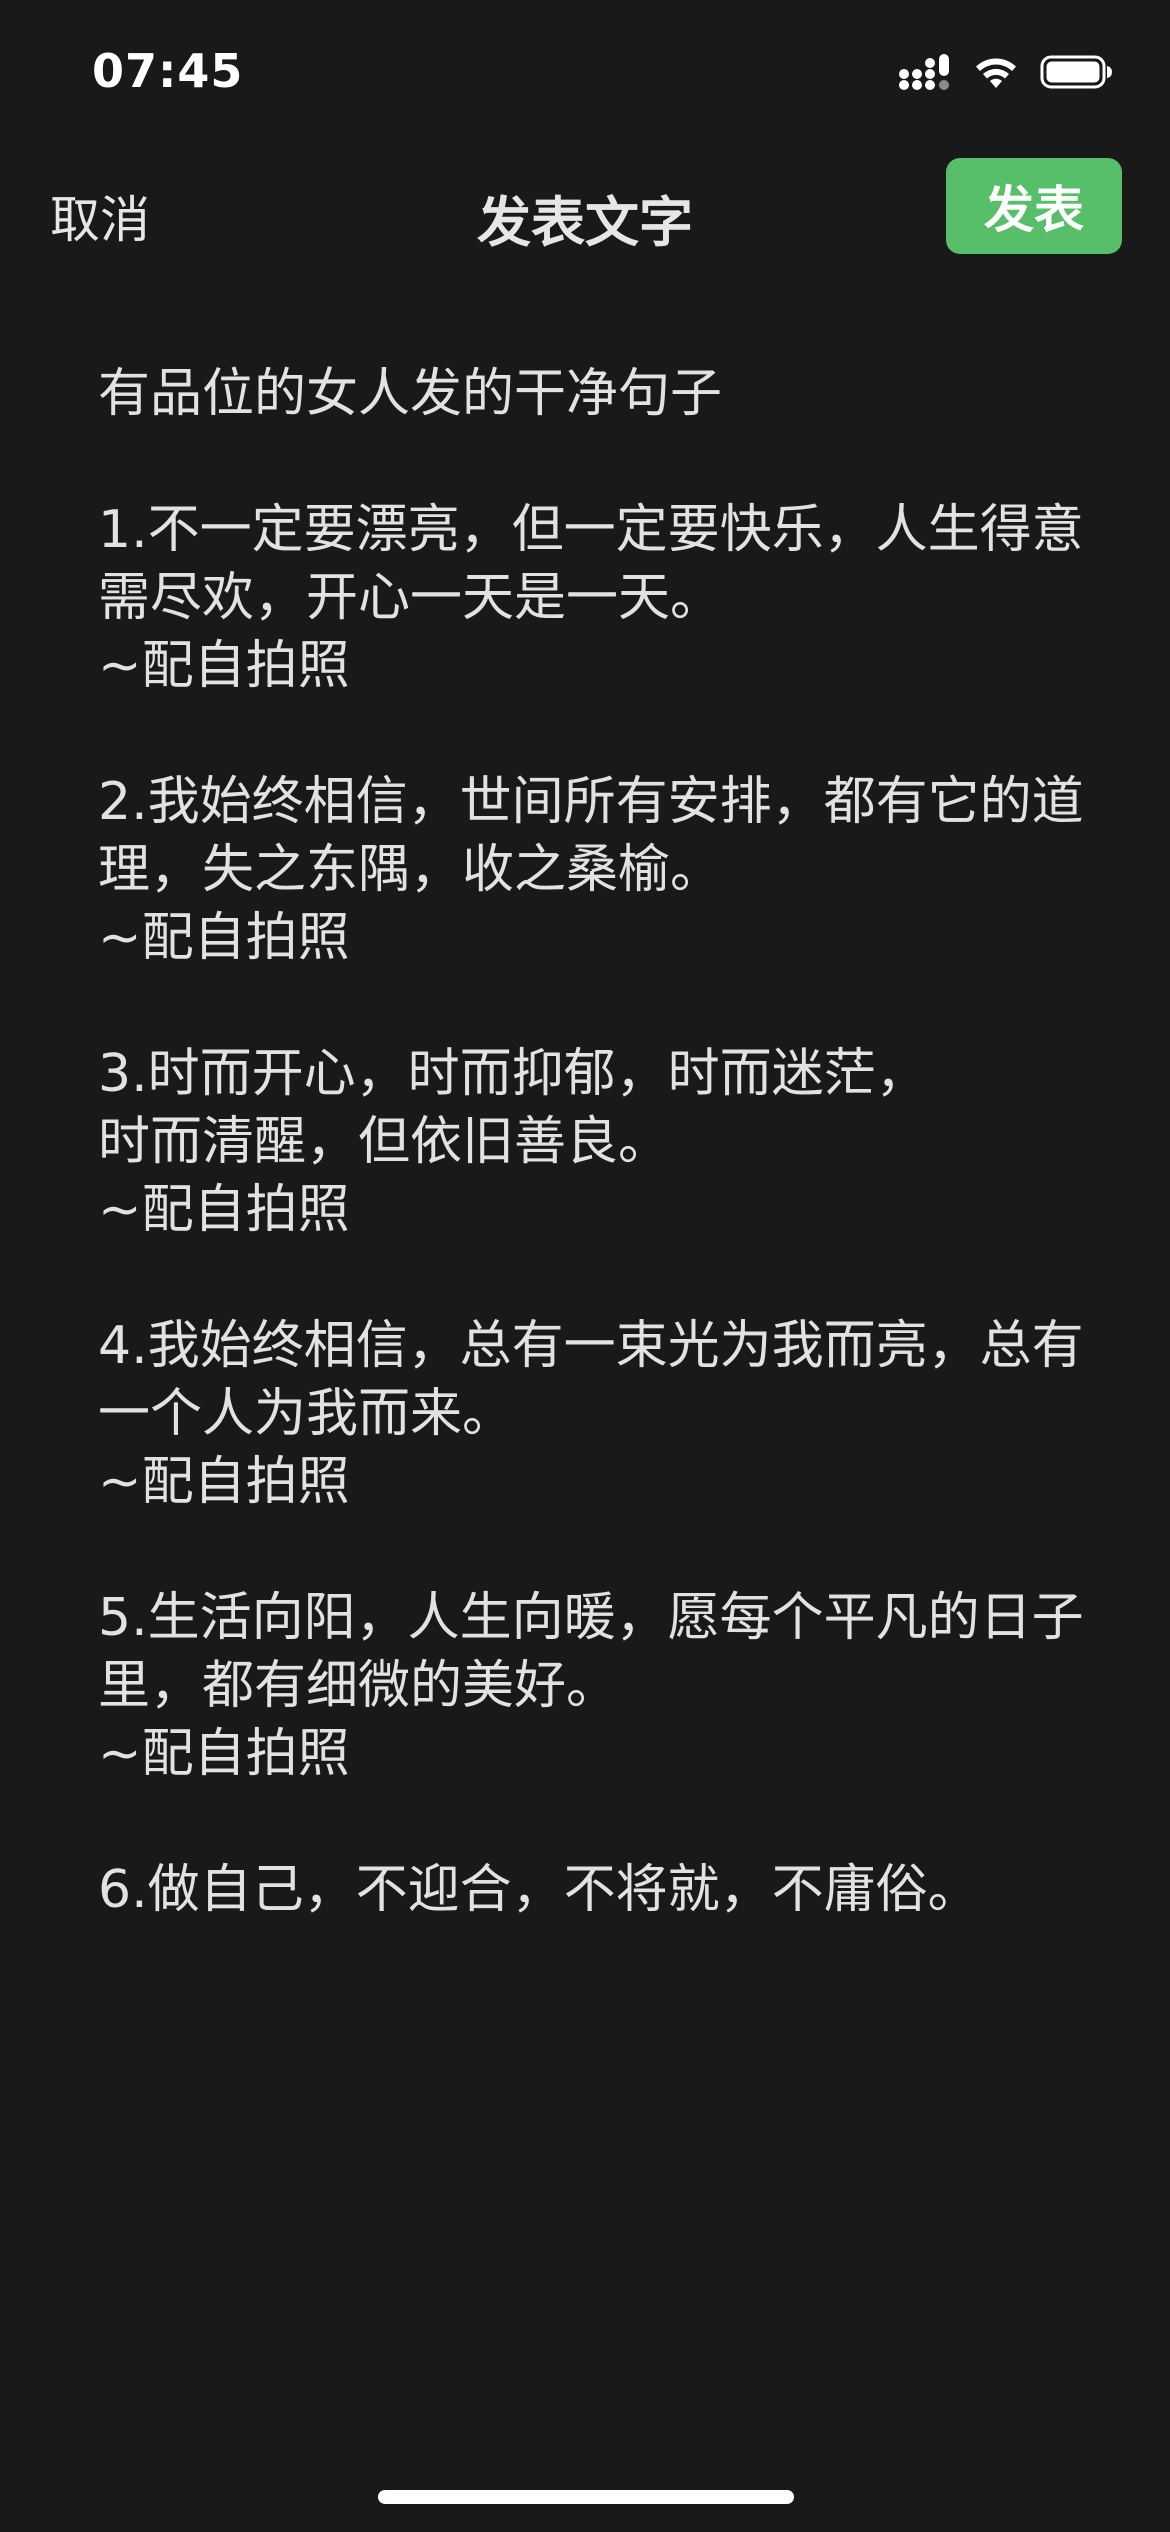  I want to click on signal-icon, so click(925, 72).